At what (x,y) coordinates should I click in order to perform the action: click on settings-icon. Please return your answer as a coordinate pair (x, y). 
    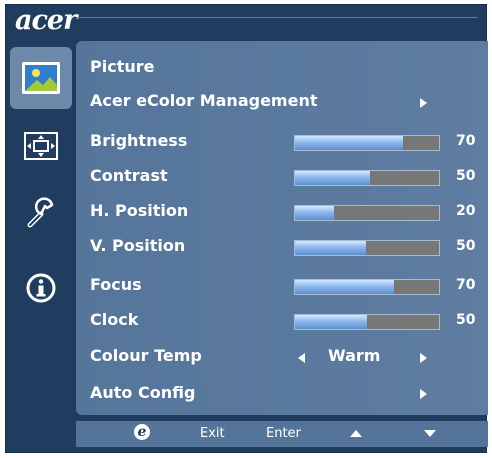
    Looking at the image, I should click on (40, 212).